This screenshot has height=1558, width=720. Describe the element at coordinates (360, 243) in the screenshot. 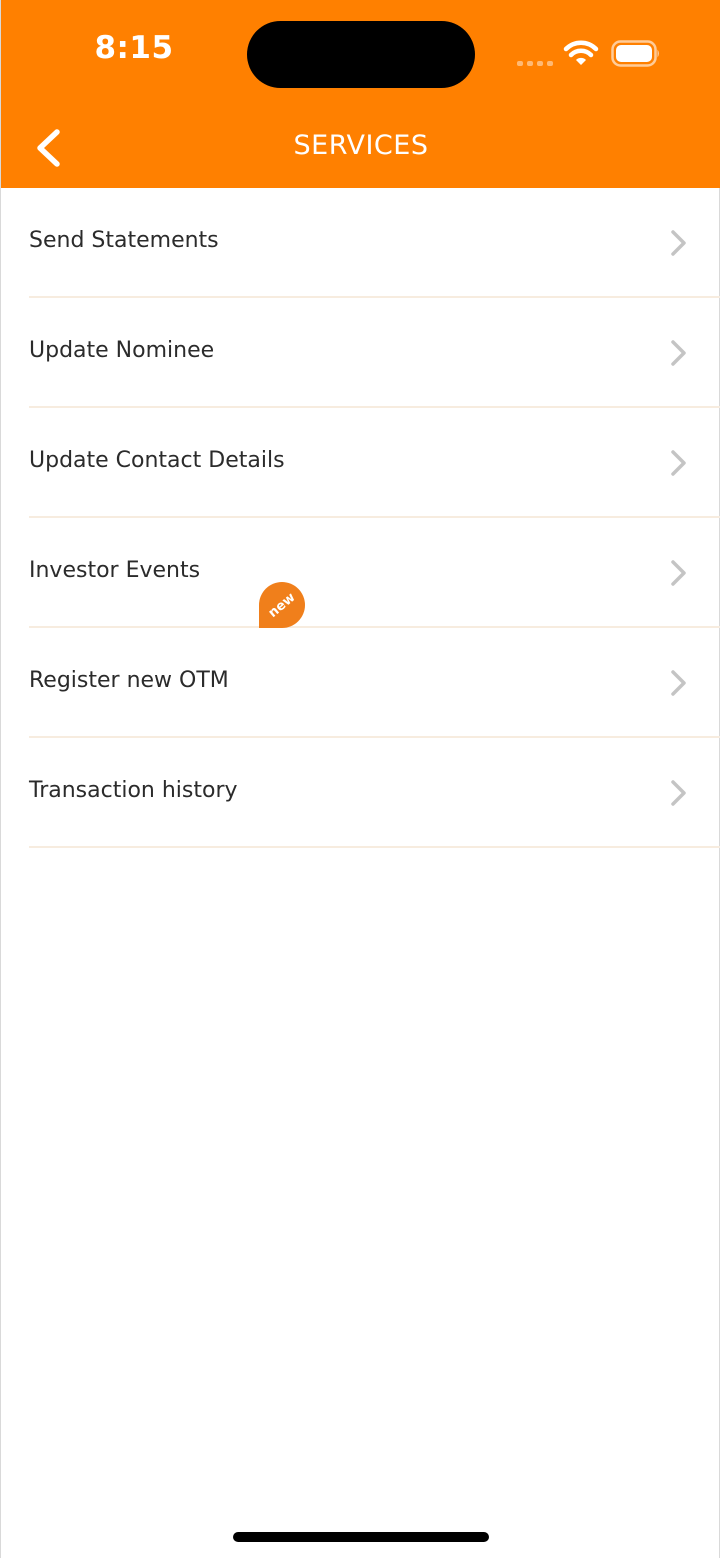

I see `menu-item-send-statements: Send Statements` at that location.